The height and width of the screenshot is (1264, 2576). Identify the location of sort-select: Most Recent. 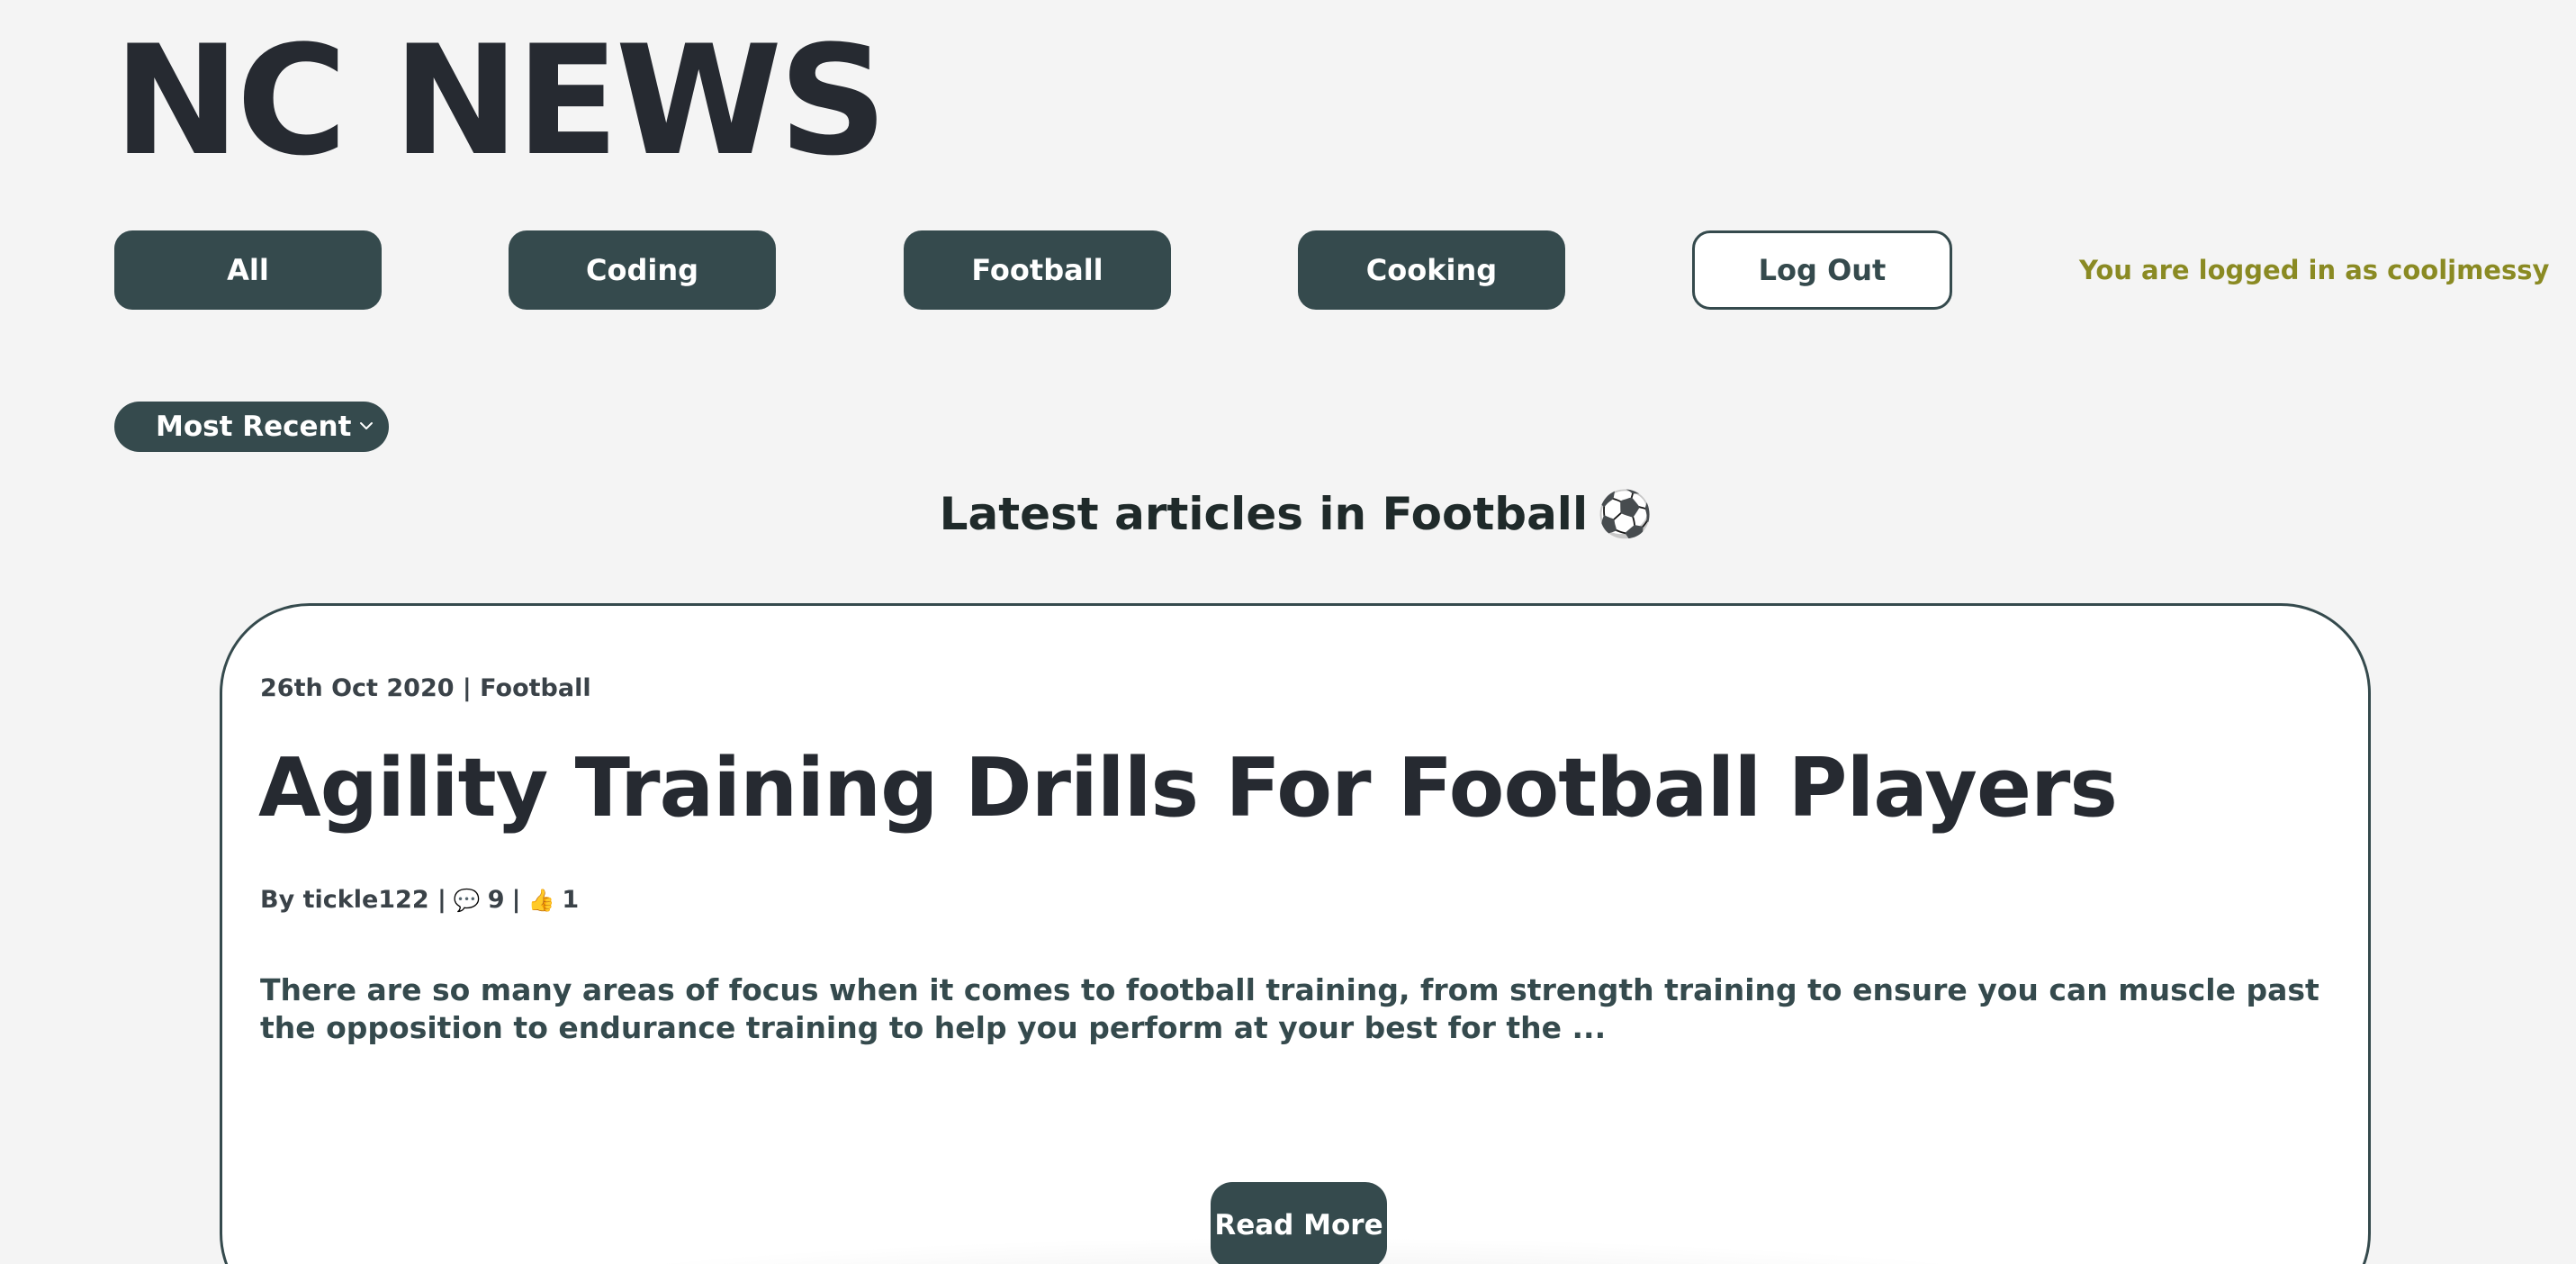
(251, 427).